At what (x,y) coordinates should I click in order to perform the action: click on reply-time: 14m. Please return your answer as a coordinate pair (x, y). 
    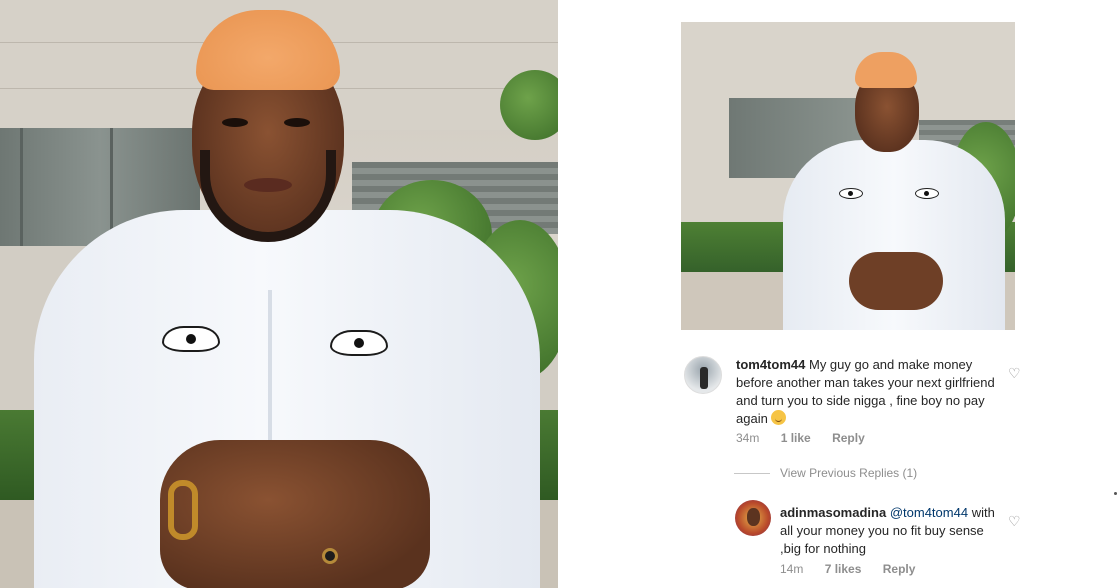
    Looking at the image, I should click on (792, 569).